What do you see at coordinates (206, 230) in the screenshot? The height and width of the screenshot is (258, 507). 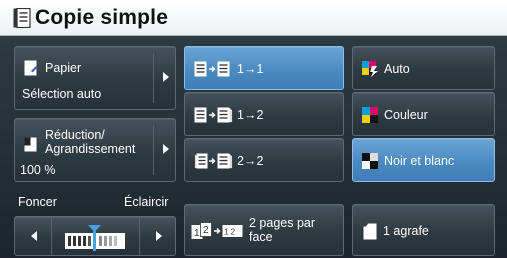 I see `n-up-page-2: 2` at bounding box center [206, 230].